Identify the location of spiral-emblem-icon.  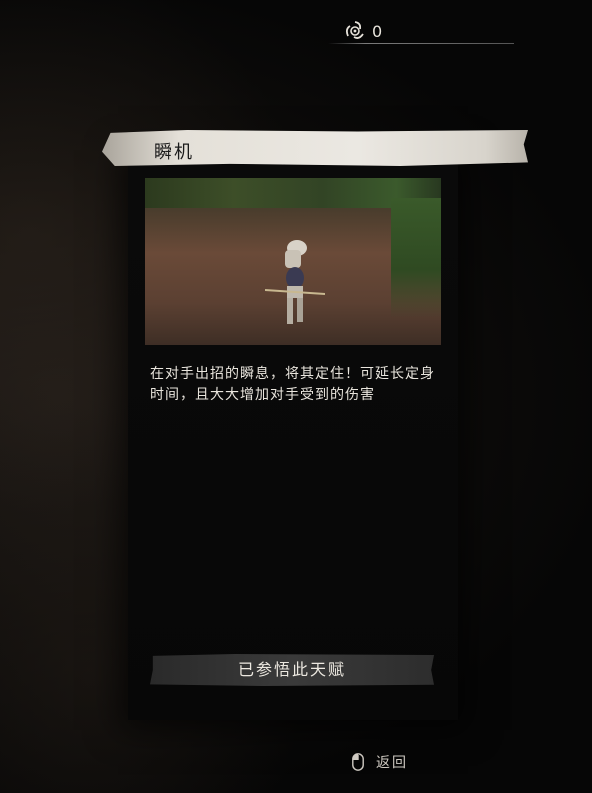
(354, 30).